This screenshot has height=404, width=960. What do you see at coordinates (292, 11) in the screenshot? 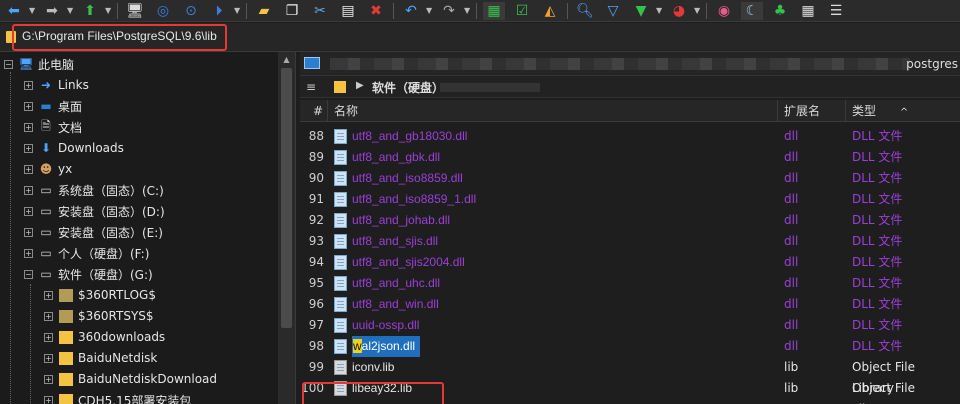
I see `copy-icon: ❐` at bounding box center [292, 11].